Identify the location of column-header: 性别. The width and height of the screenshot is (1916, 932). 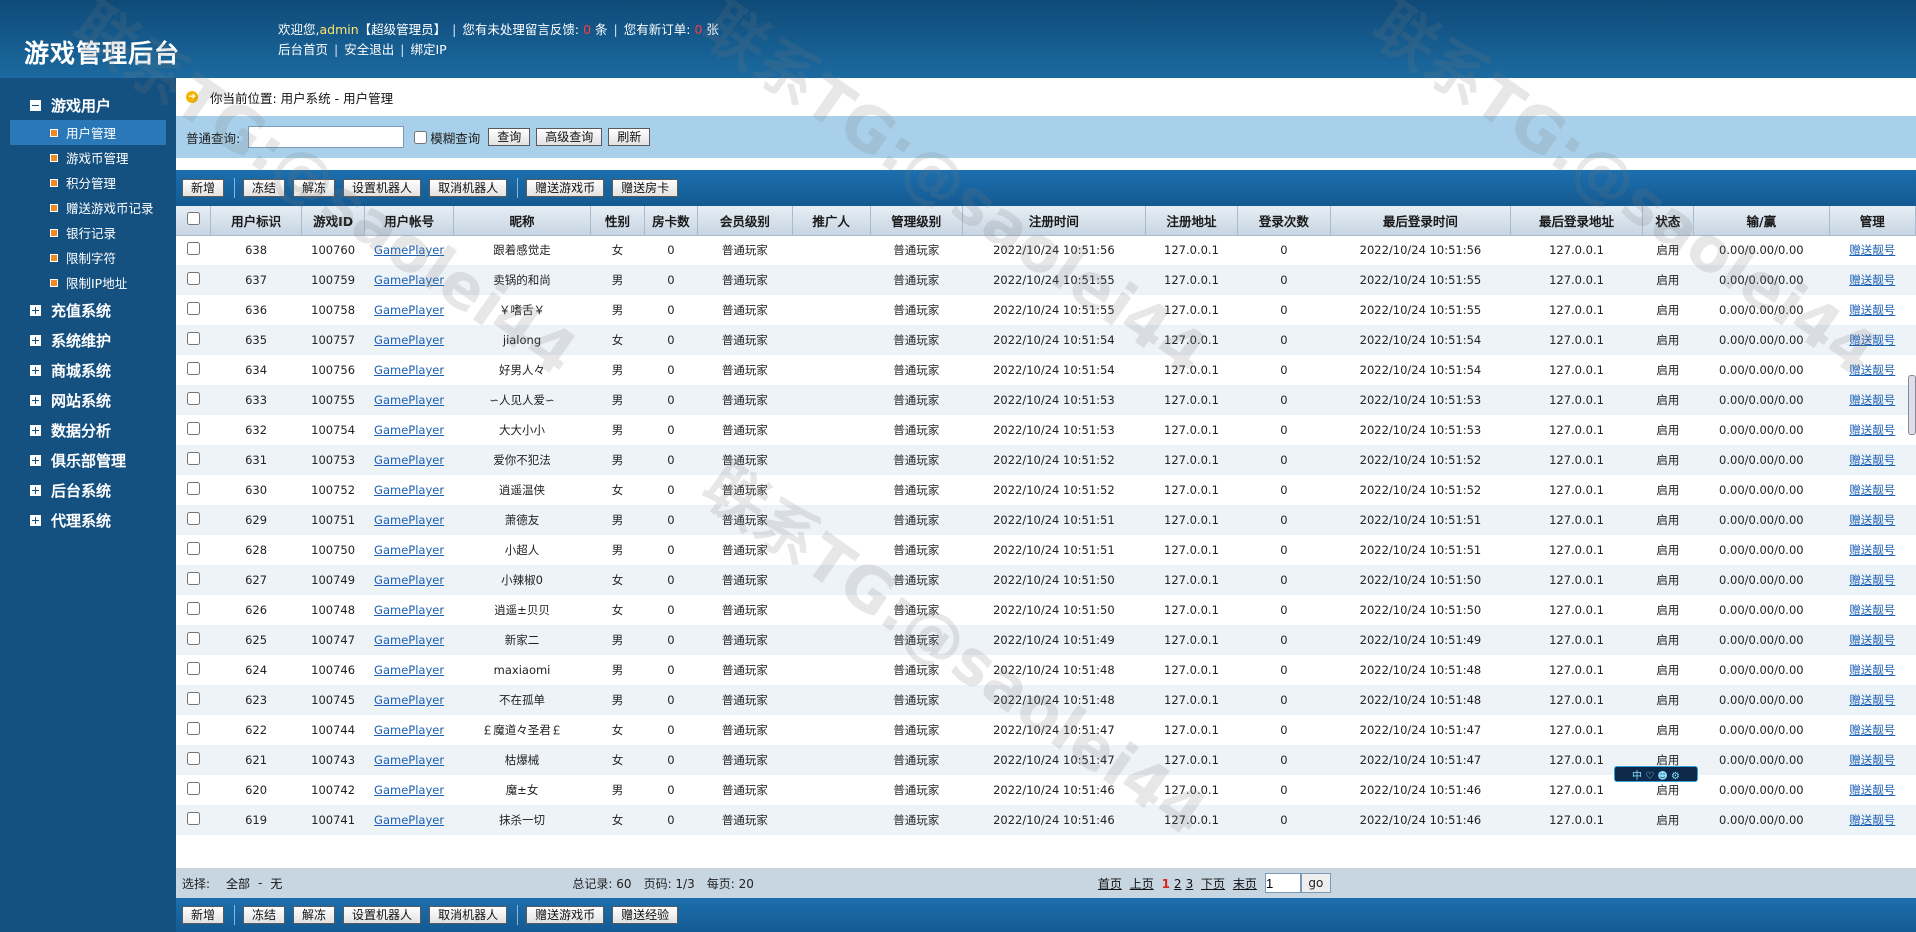
(617, 221).